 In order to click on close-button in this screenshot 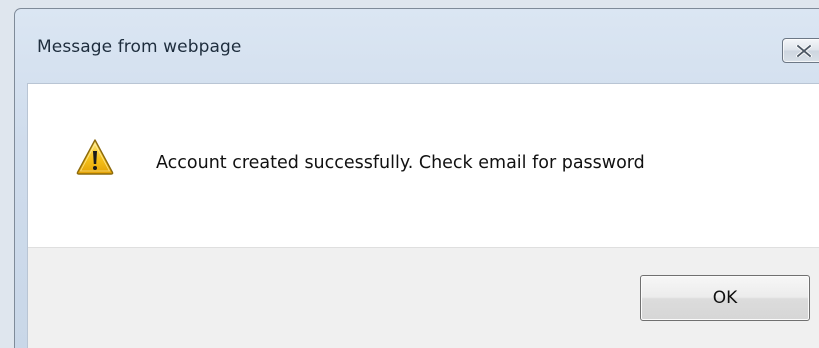, I will do `click(800, 50)`.